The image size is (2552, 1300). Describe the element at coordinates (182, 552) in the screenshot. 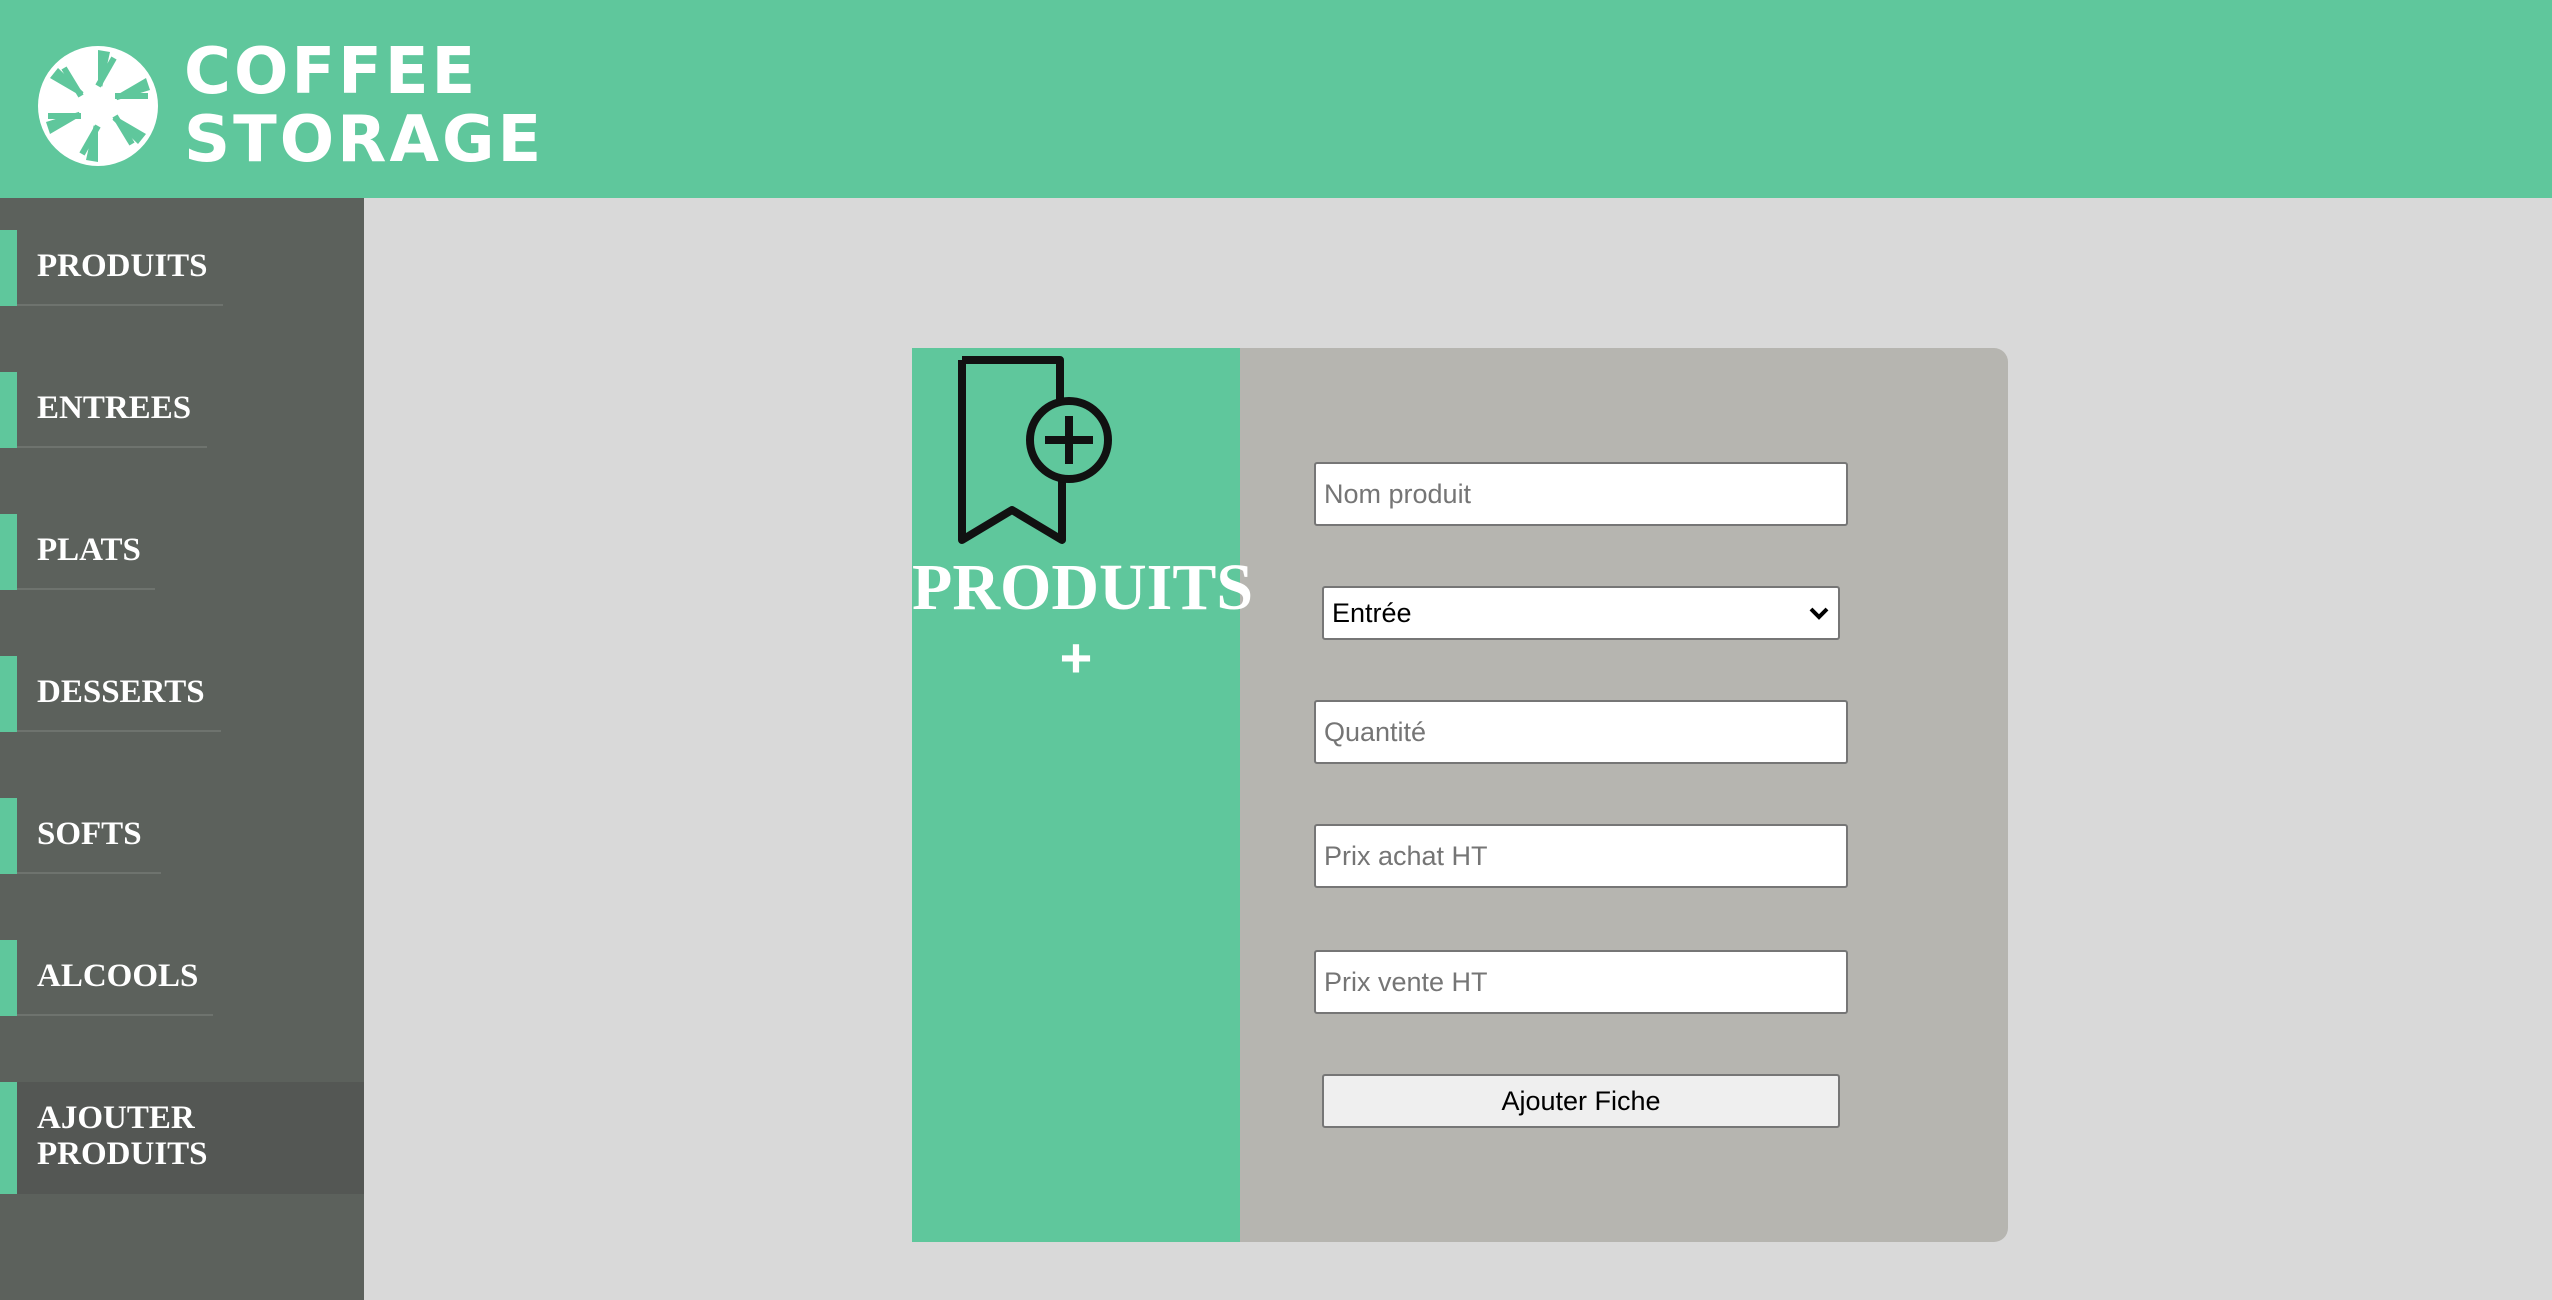

I see `sidebar-item-plats: PLATS` at that location.